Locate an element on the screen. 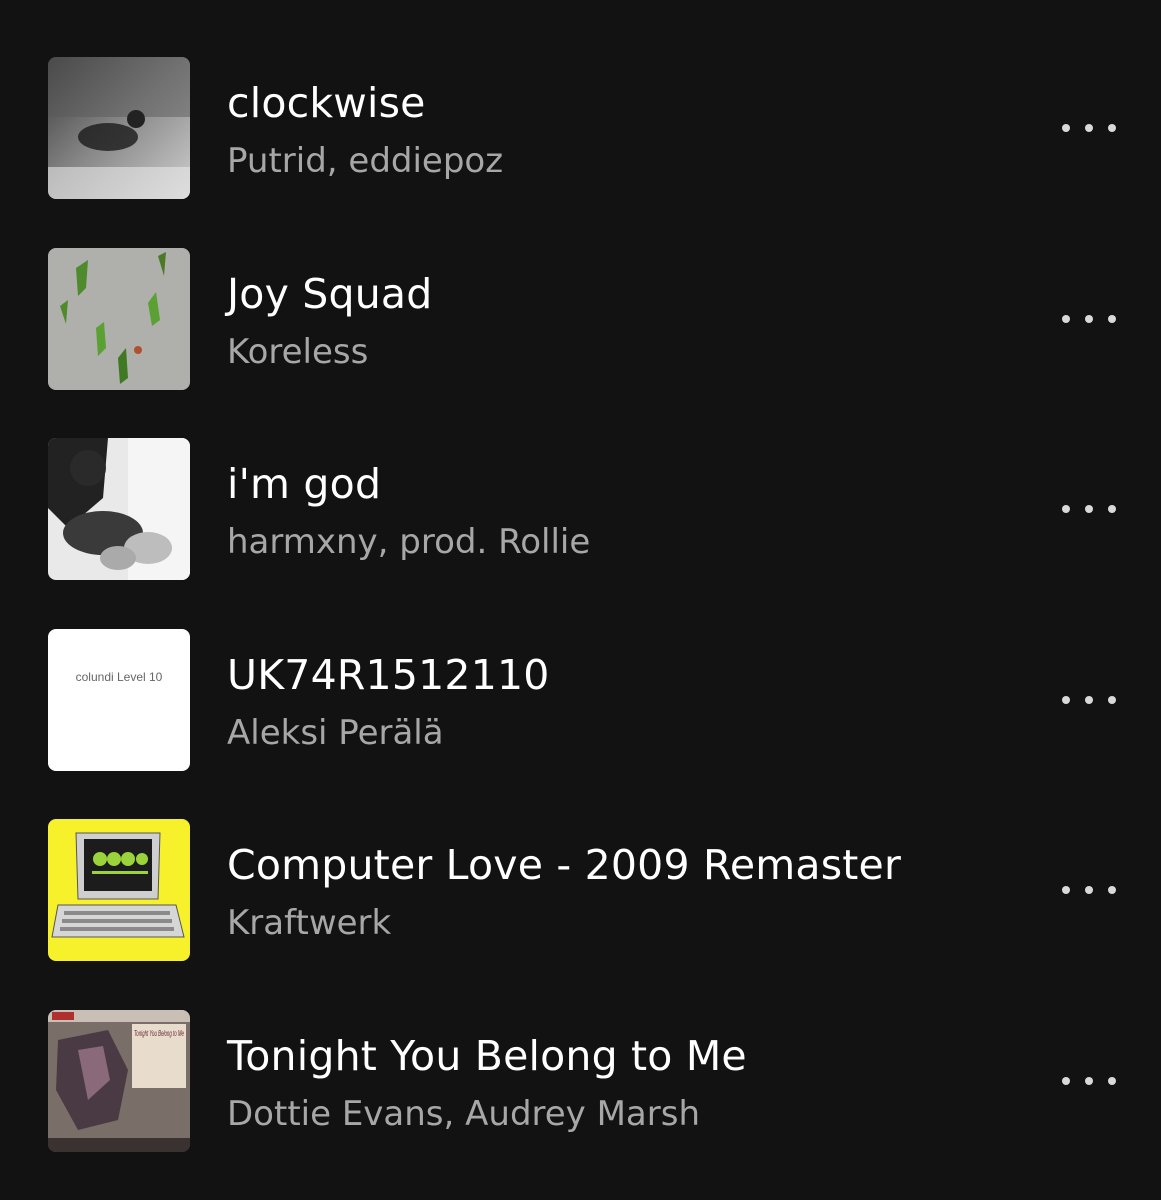  track-title: Computer Love - 2009 Remaster is located at coordinates (564, 865).